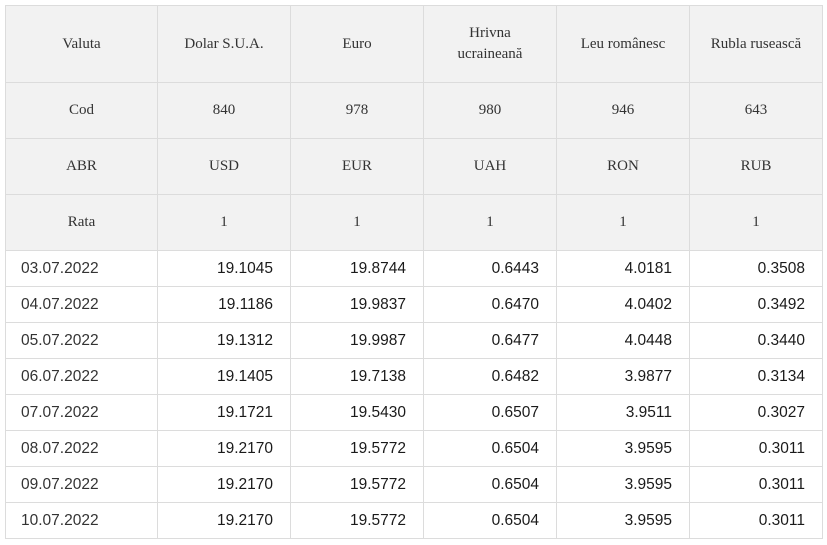 This screenshot has width=827, height=545. Describe the element at coordinates (623, 340) in the screenshot. I see `rate-ron: 4.0448` at that location.